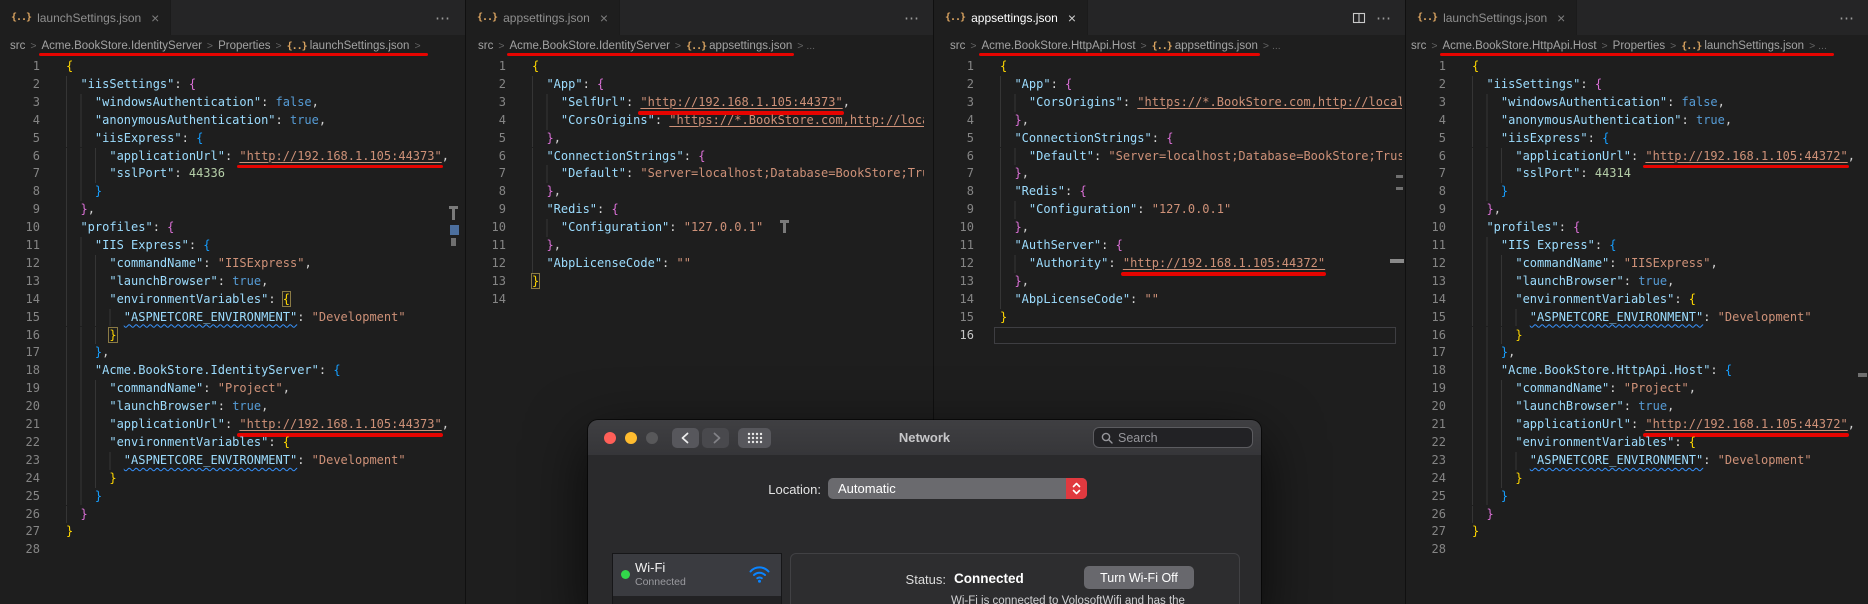 This screenshot has width=1868, height=604. What do you see at coordinates (543, 17) in the screenshot?
I see `tab-appsettings.json: {..} appsettings.json ×` at bounding box center [543, 17].